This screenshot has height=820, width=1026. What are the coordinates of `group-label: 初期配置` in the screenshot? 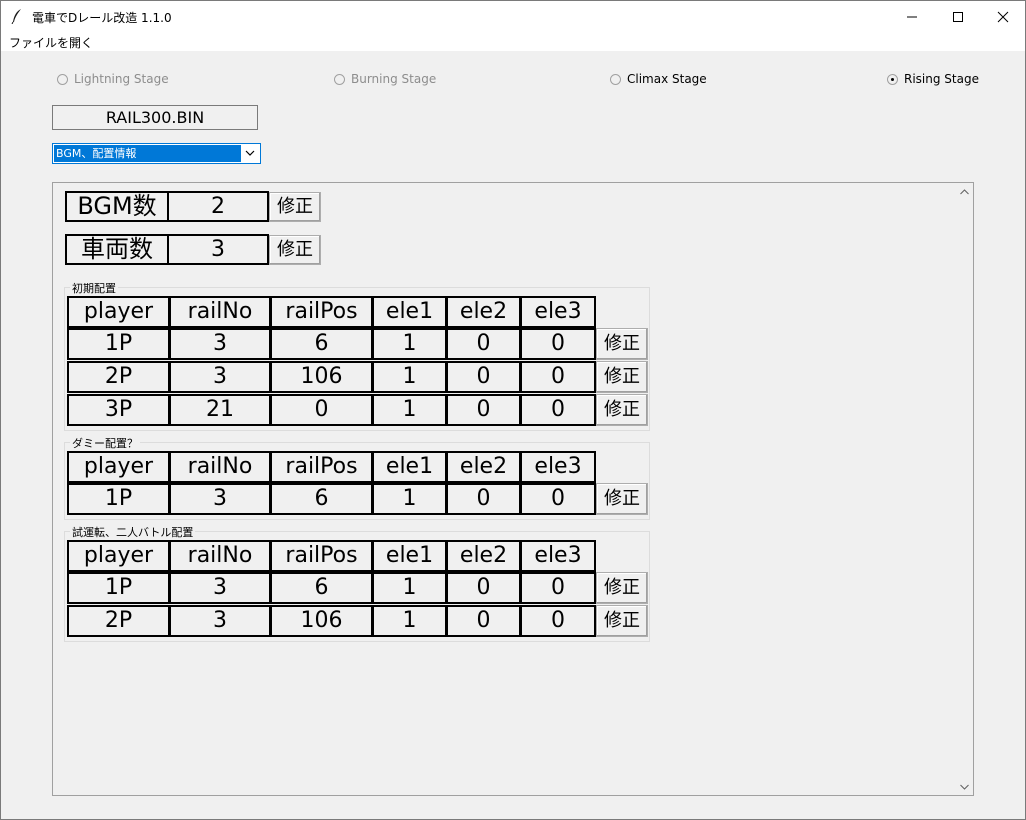 It's located at (94, 288).